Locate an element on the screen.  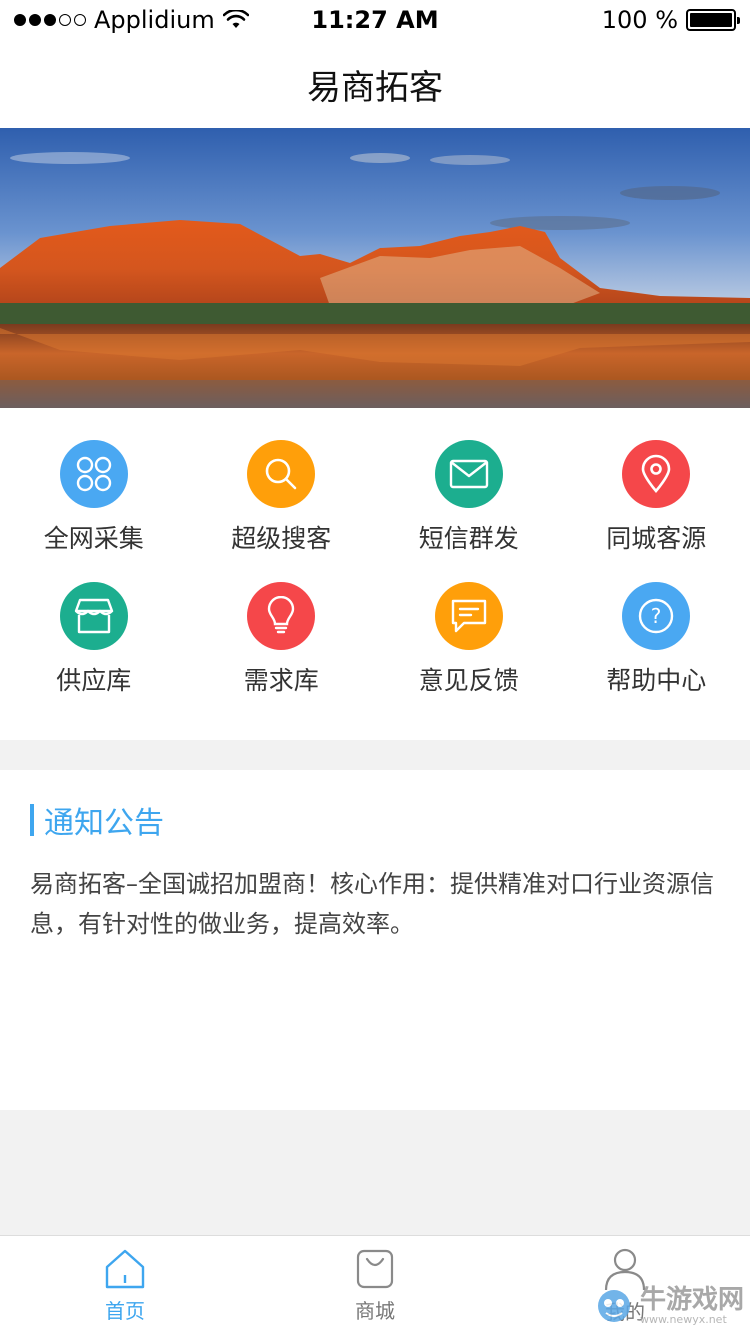
grid-item-yijian-fankui: 意见反馈 is located at coordinates (469, 642).